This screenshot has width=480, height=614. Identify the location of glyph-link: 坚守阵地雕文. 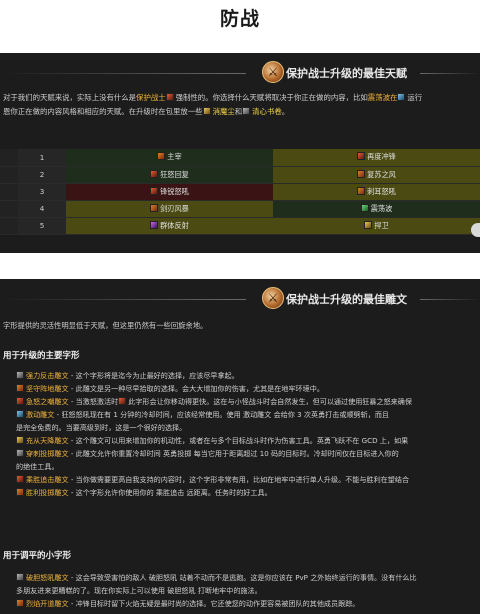
(47, 388).